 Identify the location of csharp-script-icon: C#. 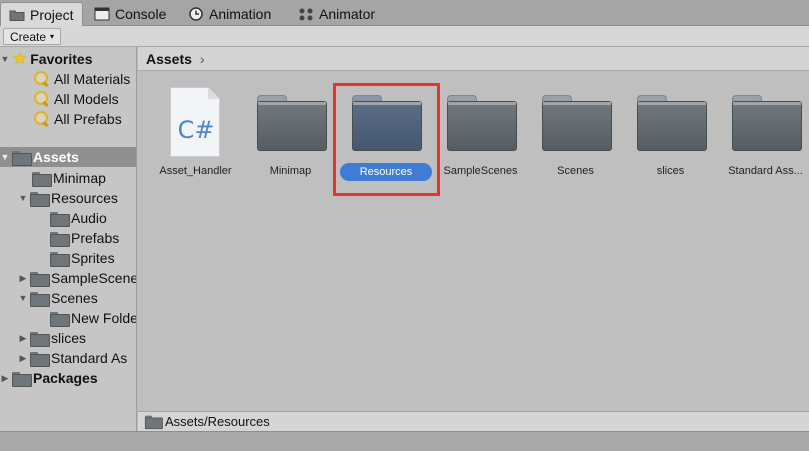
(195, 122).